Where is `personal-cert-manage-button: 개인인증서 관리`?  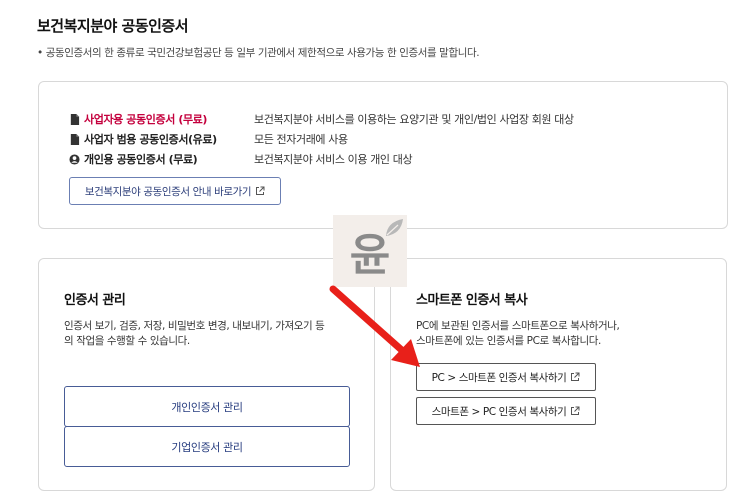
personal-cert-manage-button: 개인인증서 관리 is located at coordinates (207, 406).